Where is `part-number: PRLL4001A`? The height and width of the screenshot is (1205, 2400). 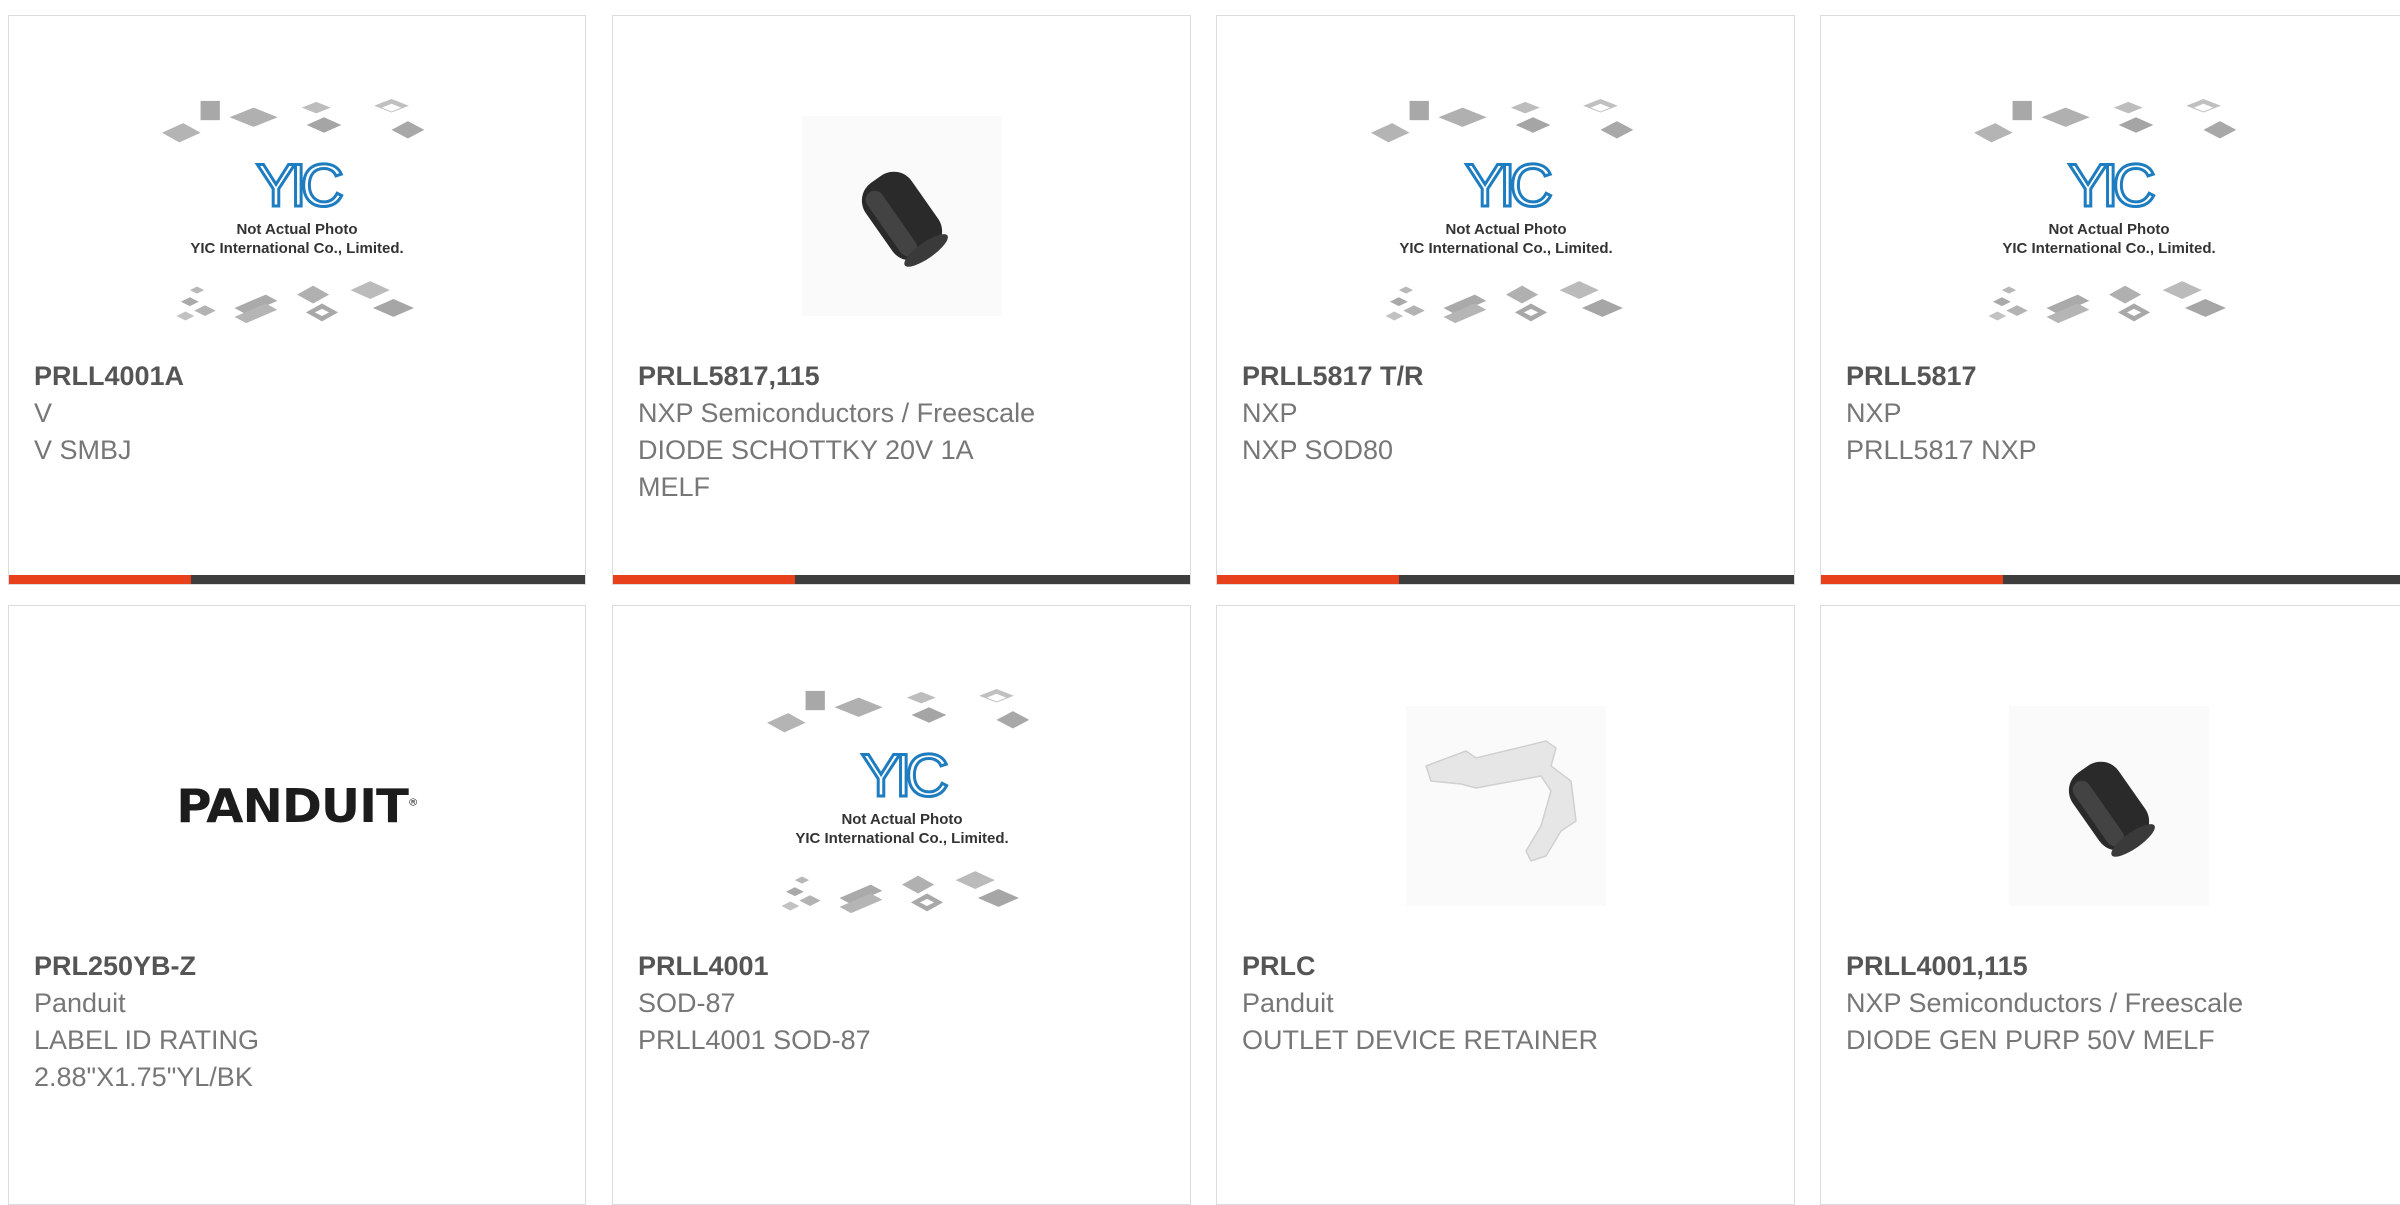 part-number: PRLL4001A is located at coordinates (299, 376).